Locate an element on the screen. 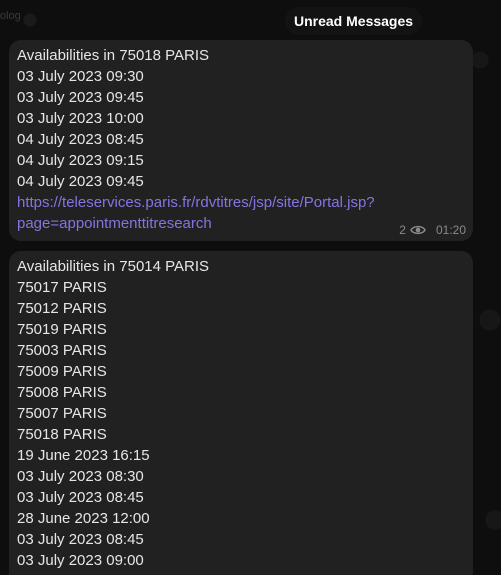  availability-location: 75017 PARIS is located at coordinates (62, 287).